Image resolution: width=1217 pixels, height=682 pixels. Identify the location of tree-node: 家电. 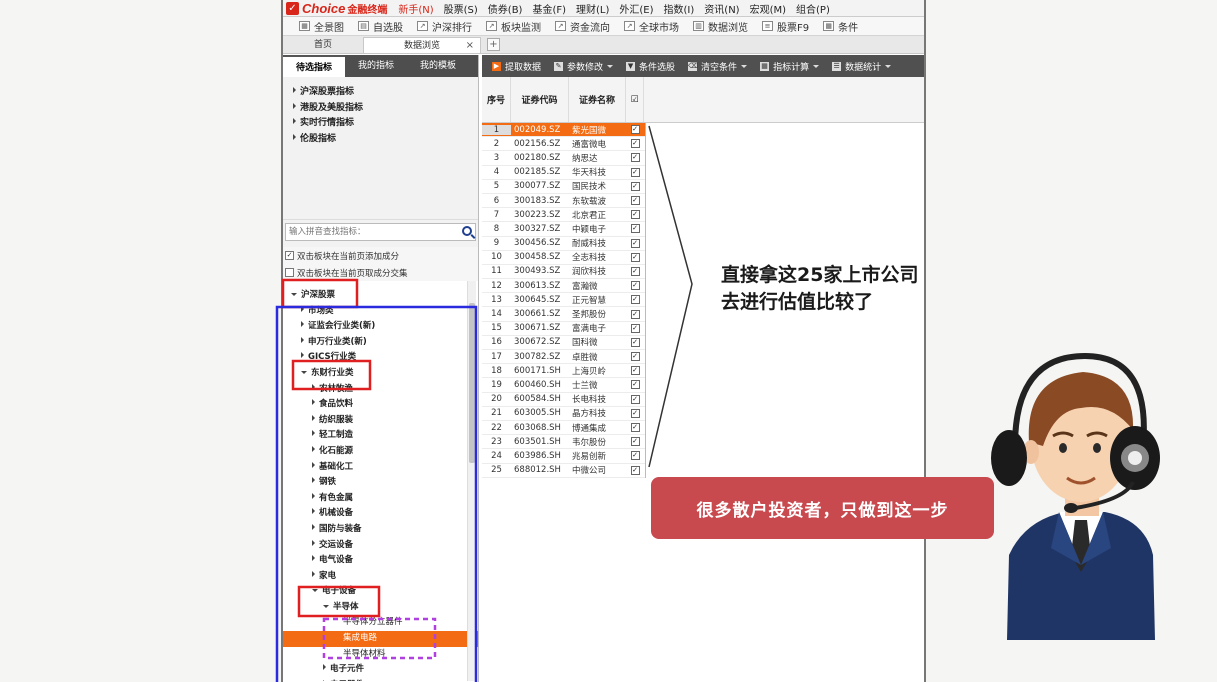
(380, 577).